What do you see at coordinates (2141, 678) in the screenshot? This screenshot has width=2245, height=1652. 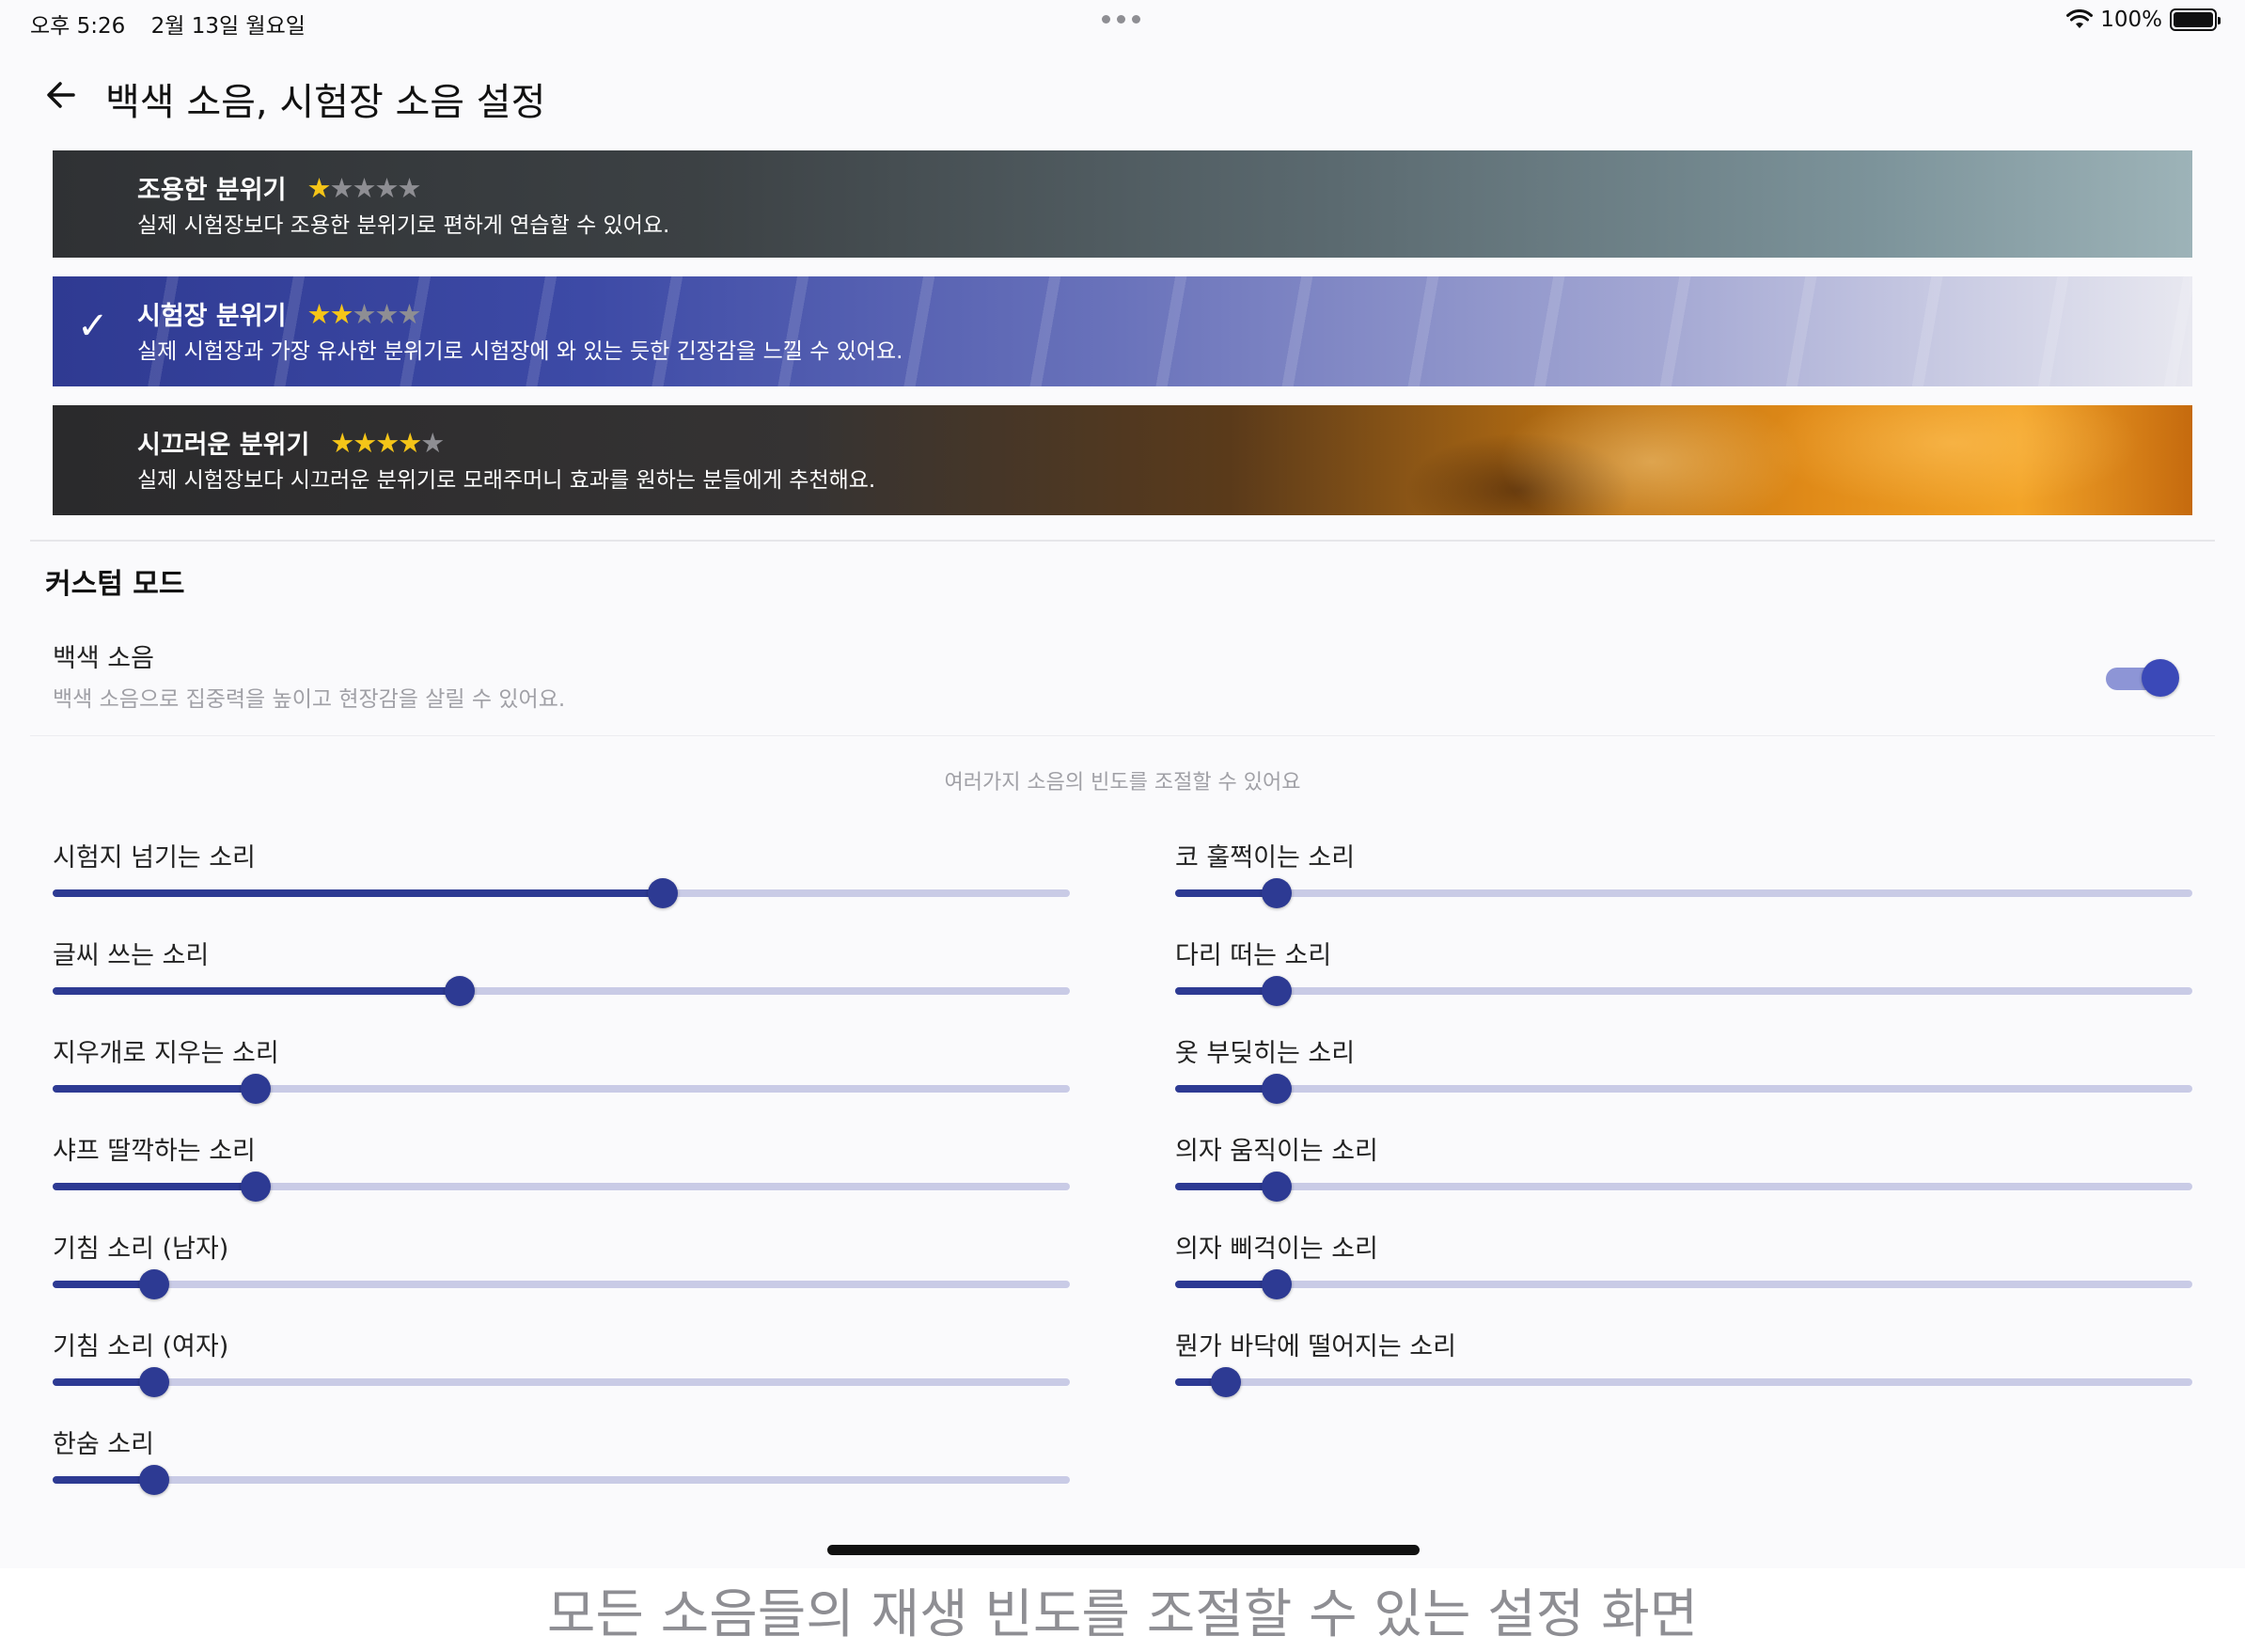 I see `white-noise-toggle` at bounding box center [2141, 678].